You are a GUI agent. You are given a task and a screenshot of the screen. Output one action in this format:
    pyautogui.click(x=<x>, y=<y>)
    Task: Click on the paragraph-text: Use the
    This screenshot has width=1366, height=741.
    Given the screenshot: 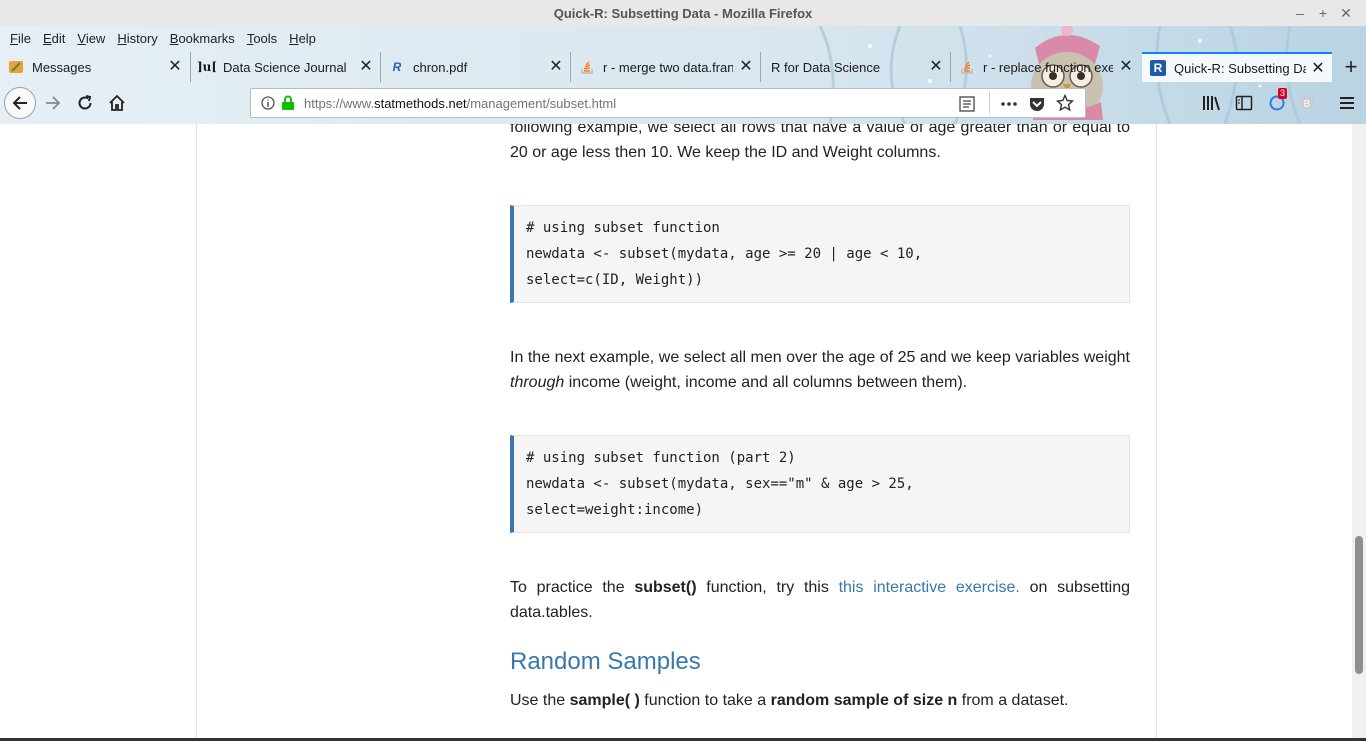 What is the action you would take?
    pyautogui.click(x=540, y=700)
    